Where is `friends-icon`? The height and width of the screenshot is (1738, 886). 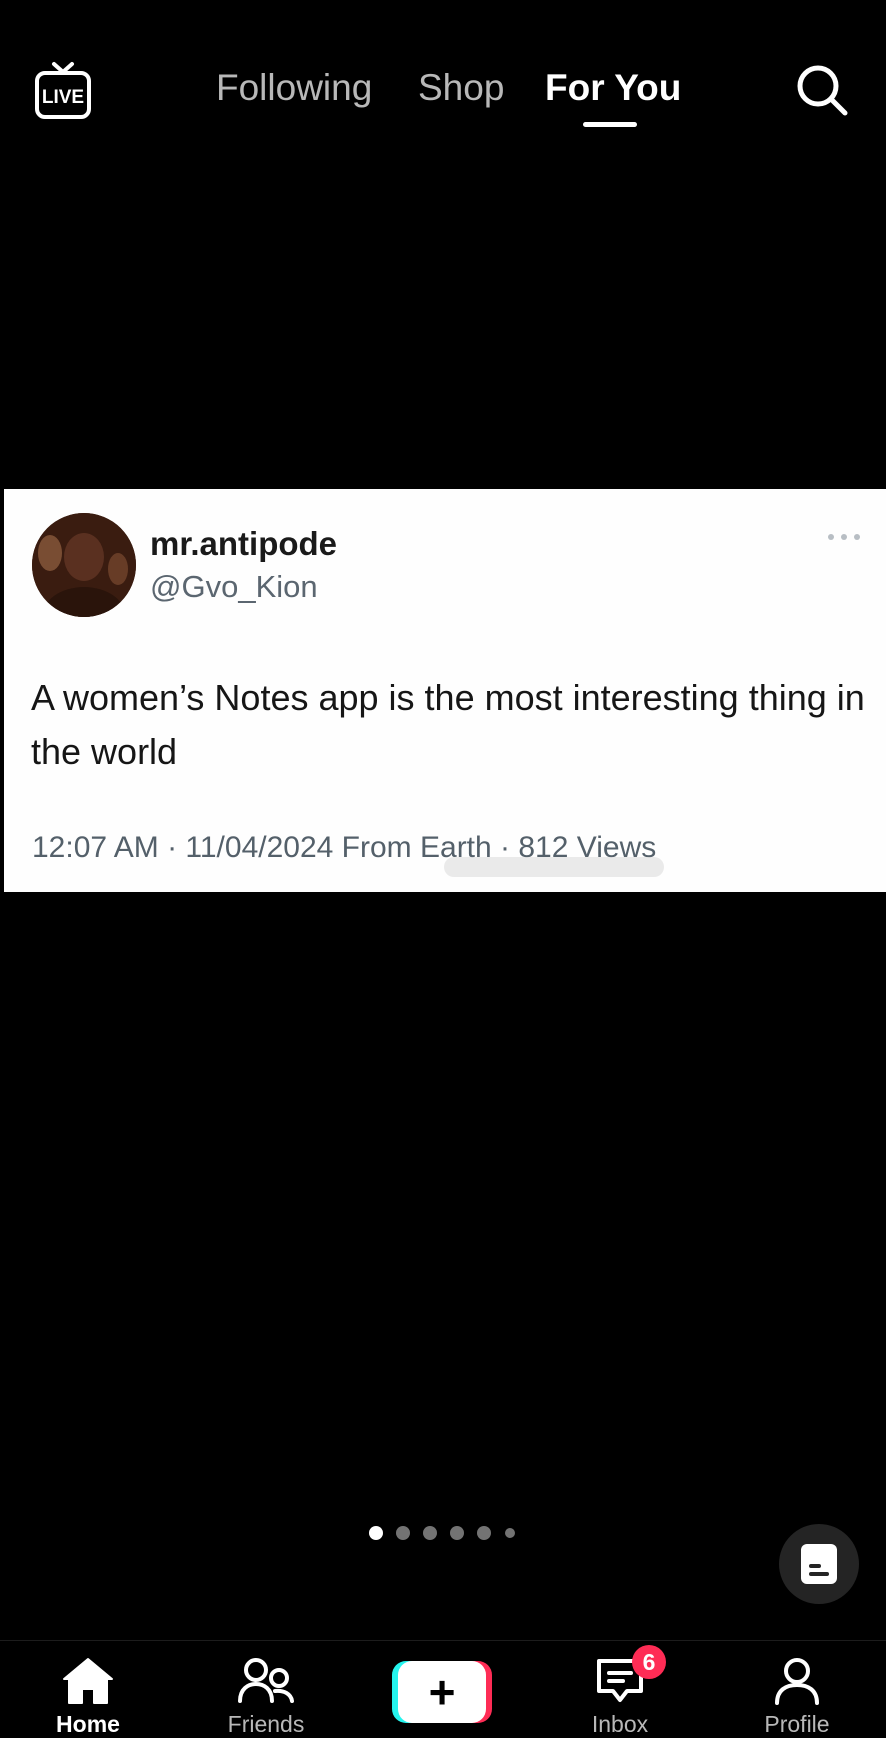
friends-icon is located at coordinates (266, 1680).